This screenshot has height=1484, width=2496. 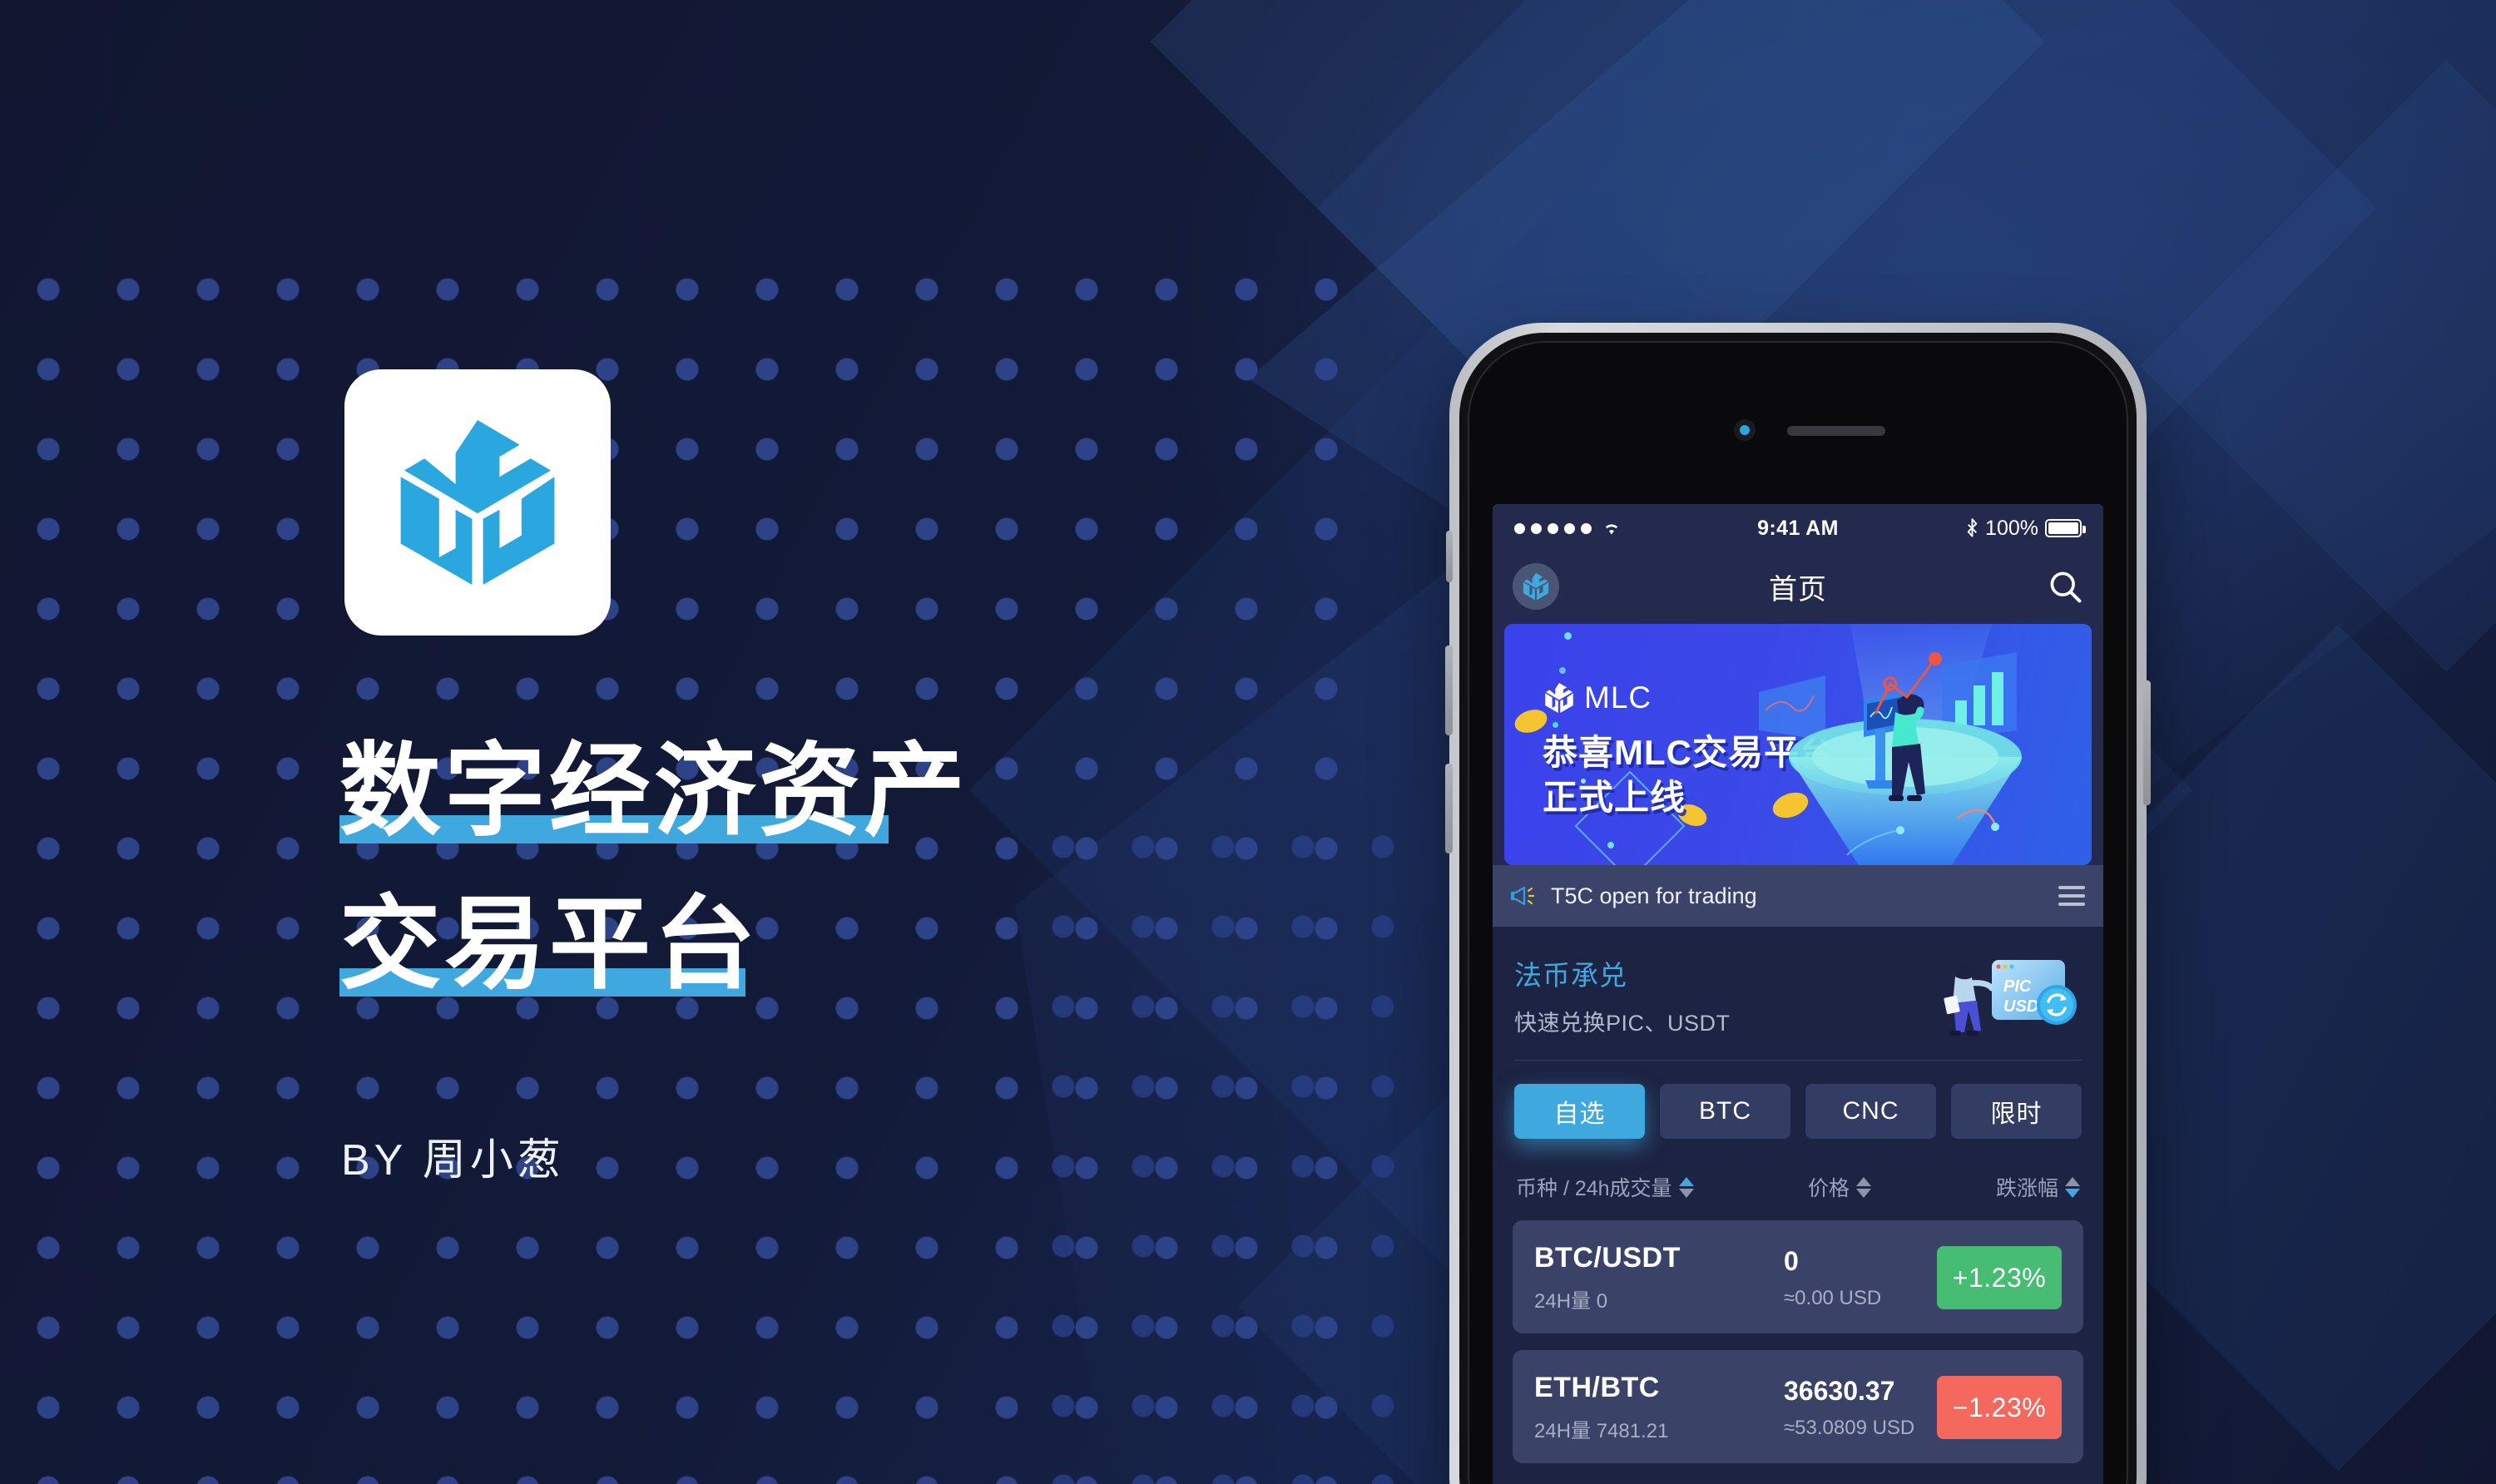 What do you see at coordinates (1571, 1301) in the screenshot?
I see `market-volume: 24H量 0` at bounding box center [1571, 1301].